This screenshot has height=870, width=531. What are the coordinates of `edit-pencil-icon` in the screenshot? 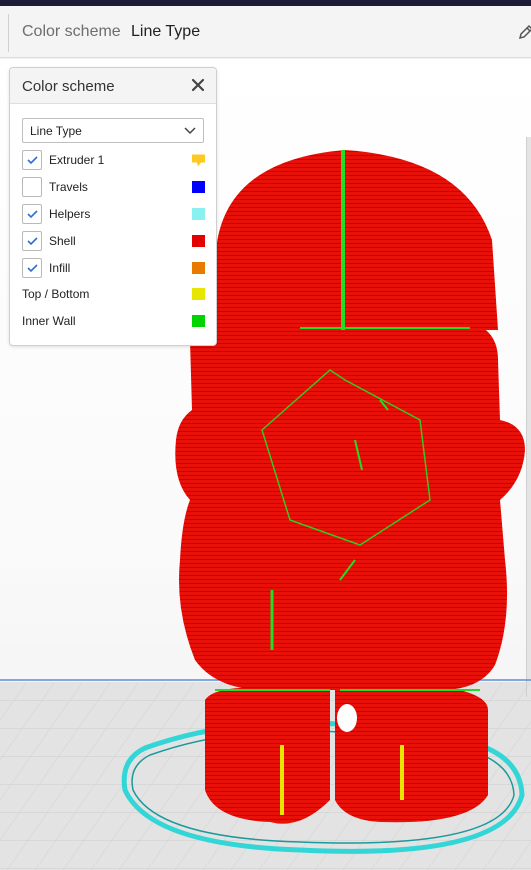 It's located at (524, 32).